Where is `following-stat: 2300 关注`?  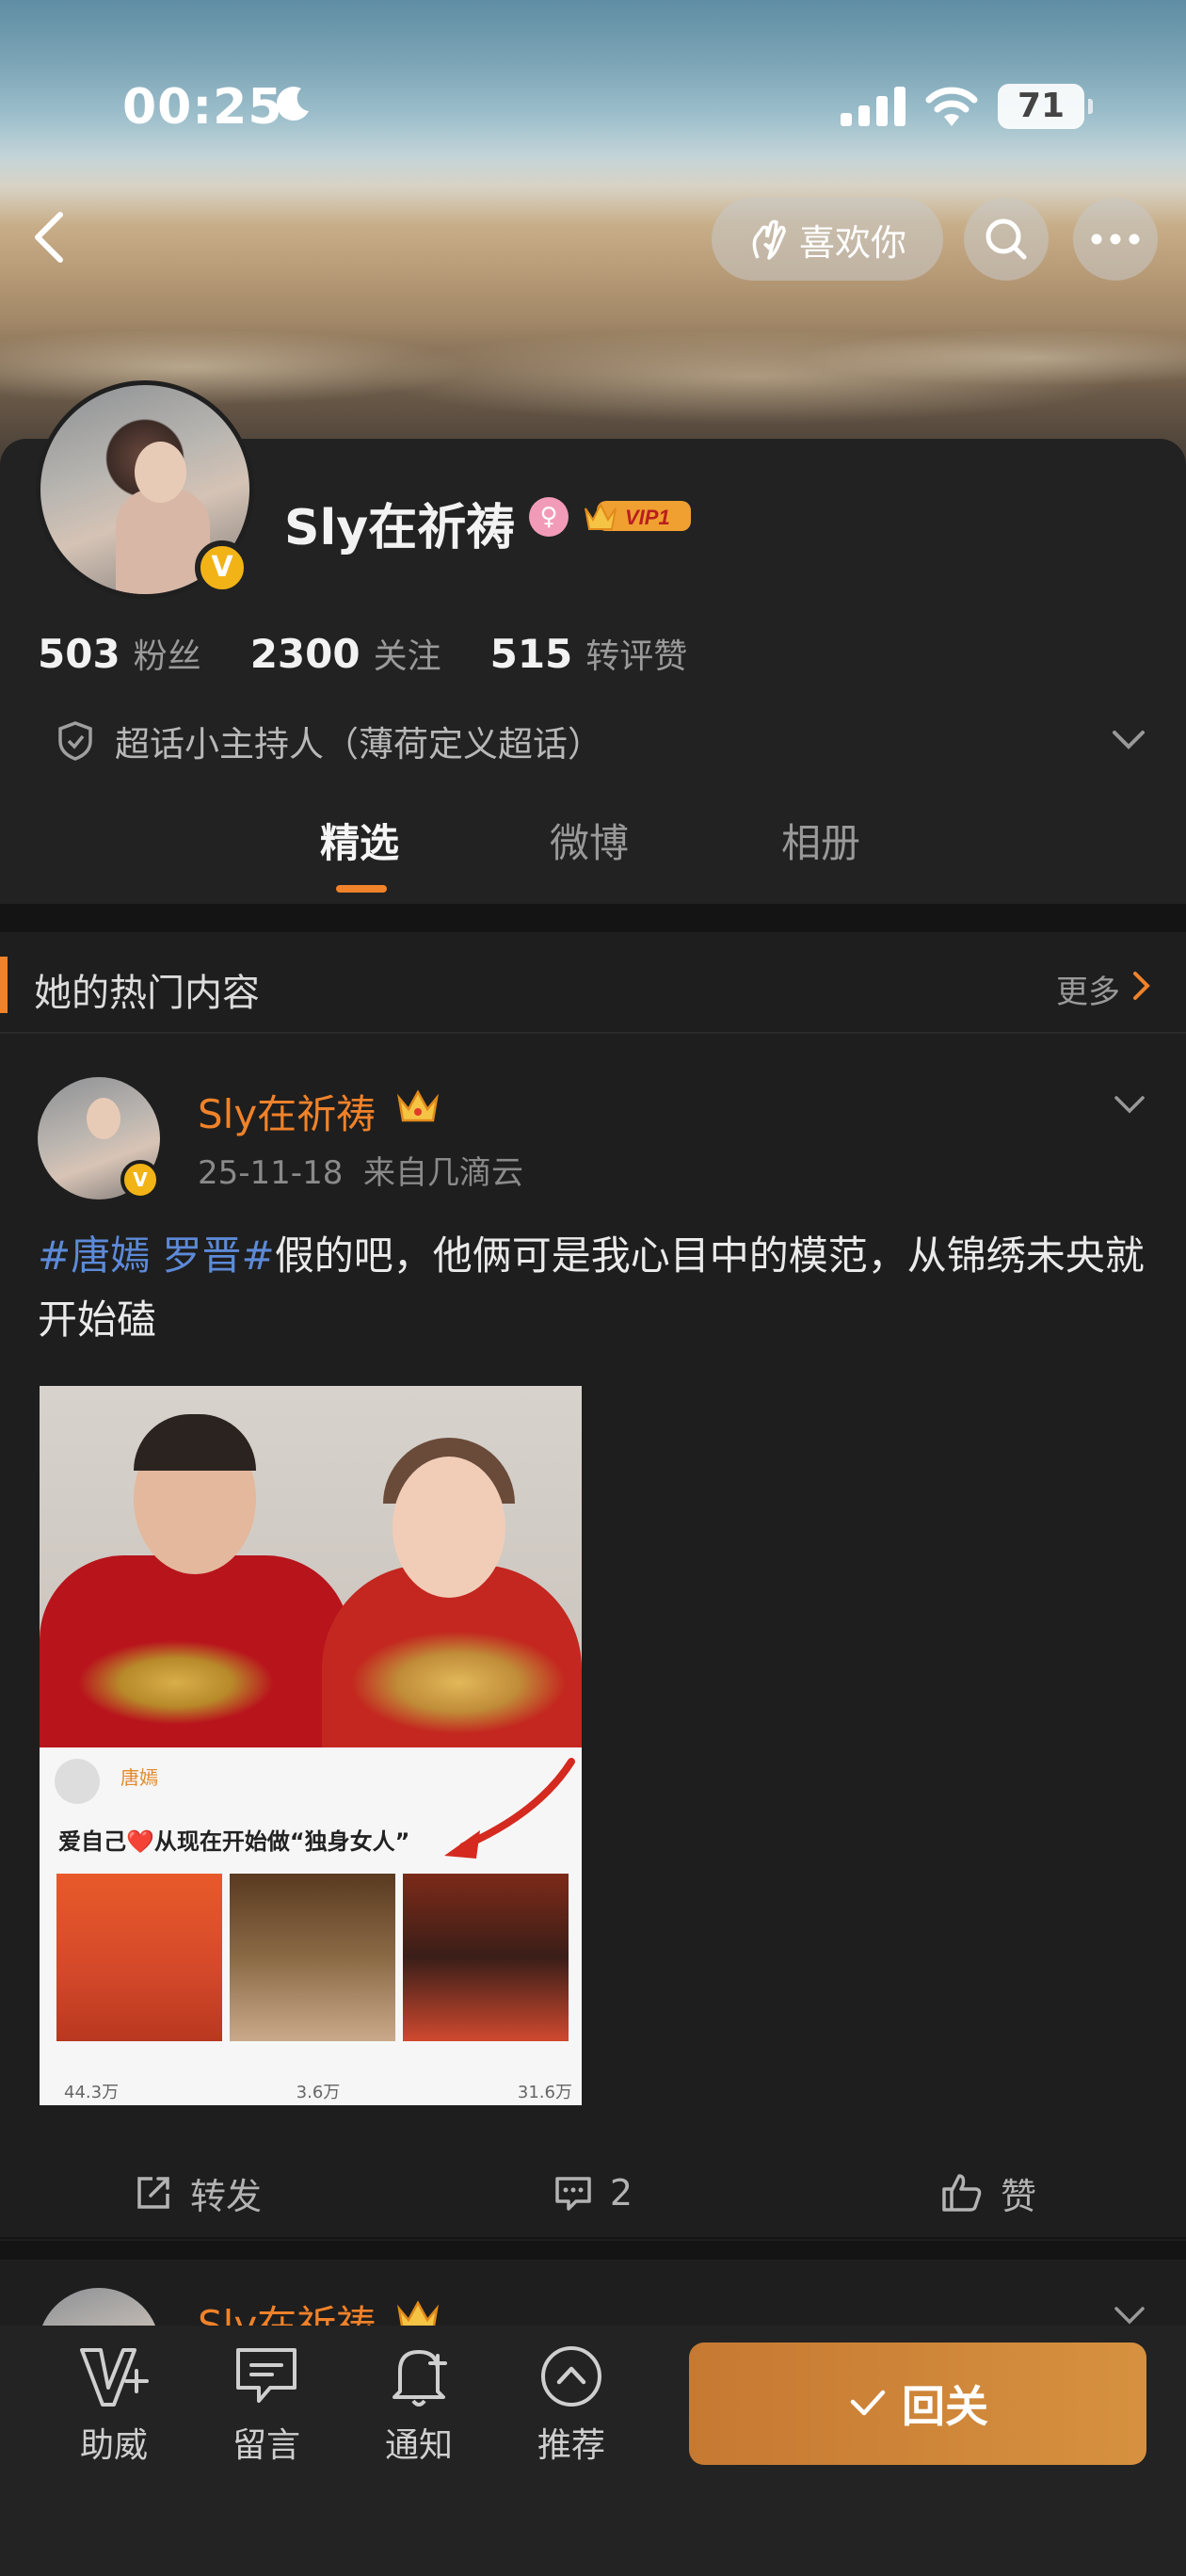
following-stat: 2300 关注 is located at coordinates (345, 653).